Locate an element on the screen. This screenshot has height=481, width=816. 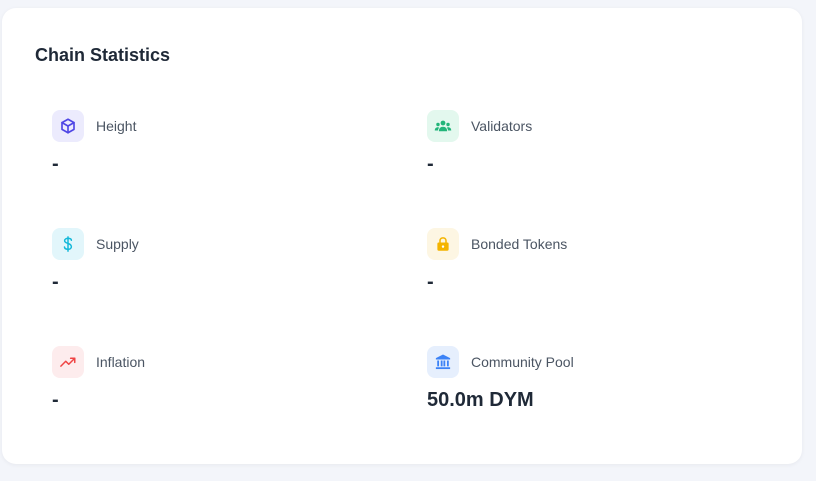
stat-label-inflation: Inflation is located at coordinates (121, 362).